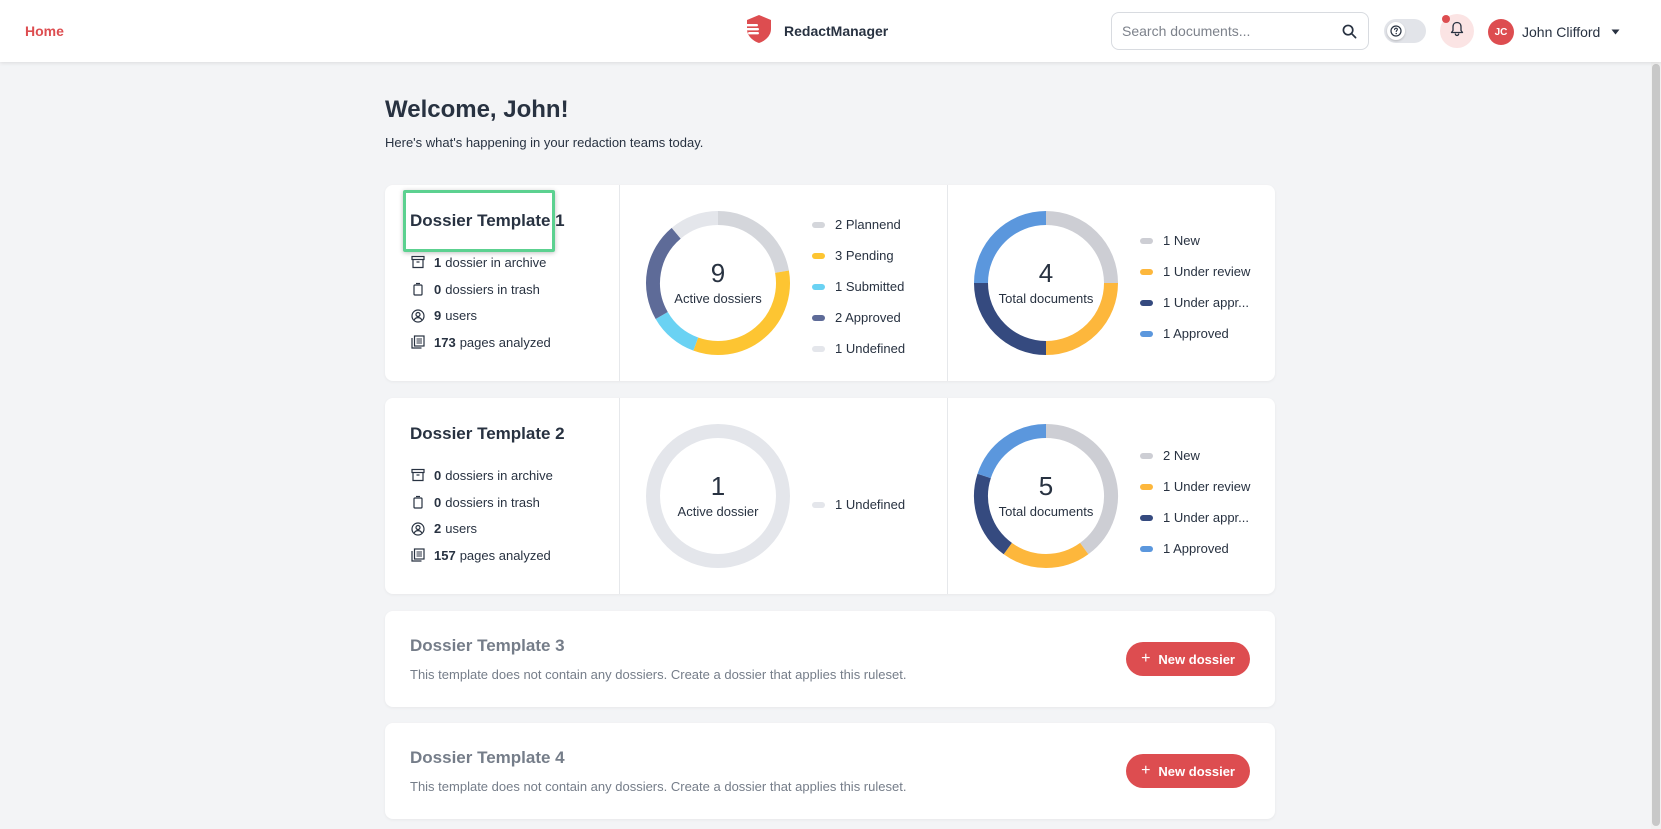 The image size is (1661, 829). Describe the element at coordinates (481, 528) in the screenshot. I see `stat-users: 2 users` at that location.